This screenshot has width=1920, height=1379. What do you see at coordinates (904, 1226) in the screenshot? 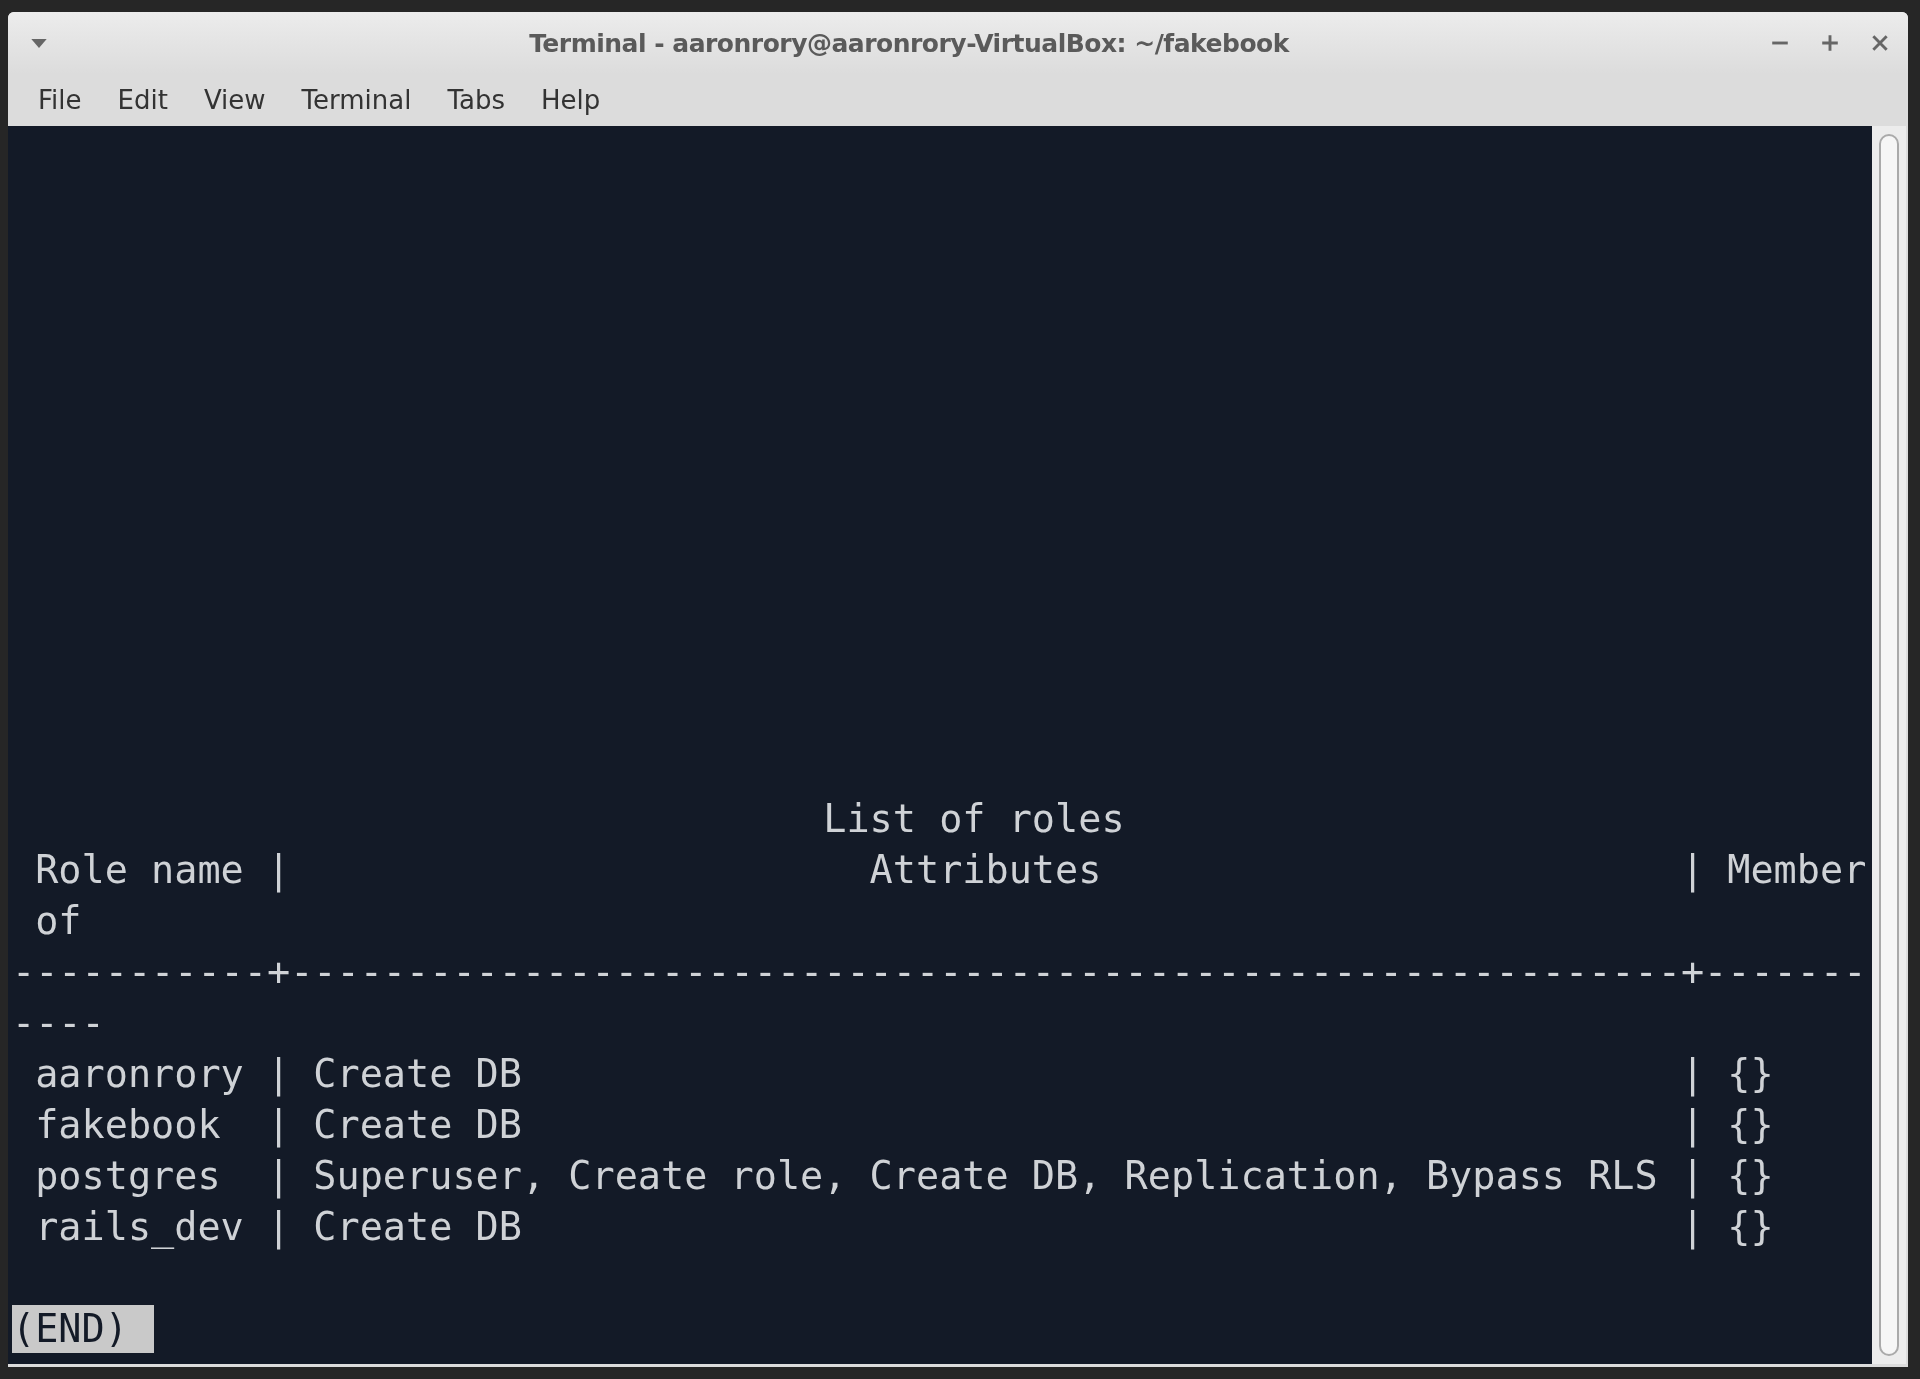
I see `terminal-line: rails_dev | Create DB | {}` at bounding box center [904, 1226].